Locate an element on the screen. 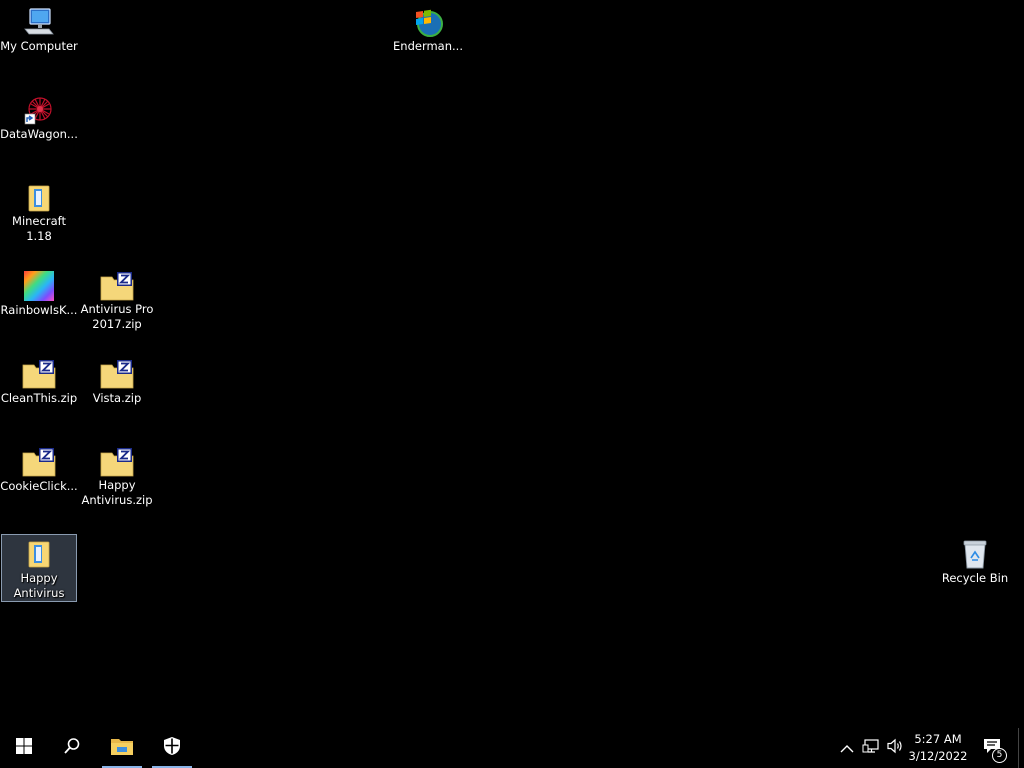  shield-icon is located at coordinates (172, 748).